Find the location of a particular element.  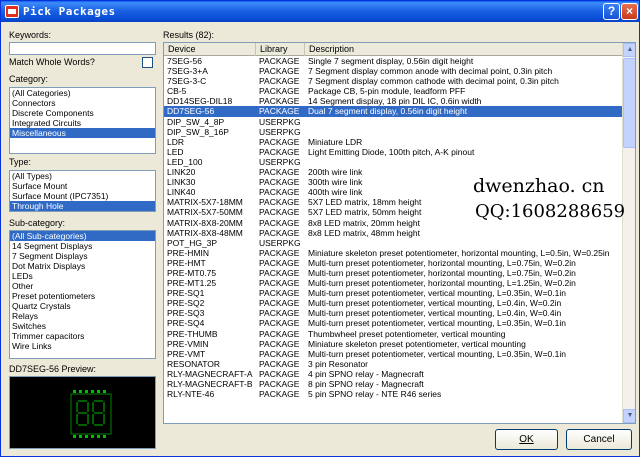

subcategory-item: 7 Segment Displays is located at coordinates (82, 256).